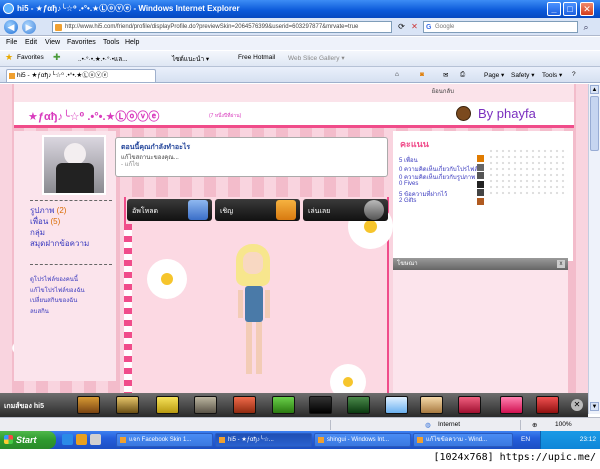 The image size is (600, 469). Describe the element at coordinates (75, 209) in the screenshot. I see `nav-photos: รูปภาพ (2)` at that location.